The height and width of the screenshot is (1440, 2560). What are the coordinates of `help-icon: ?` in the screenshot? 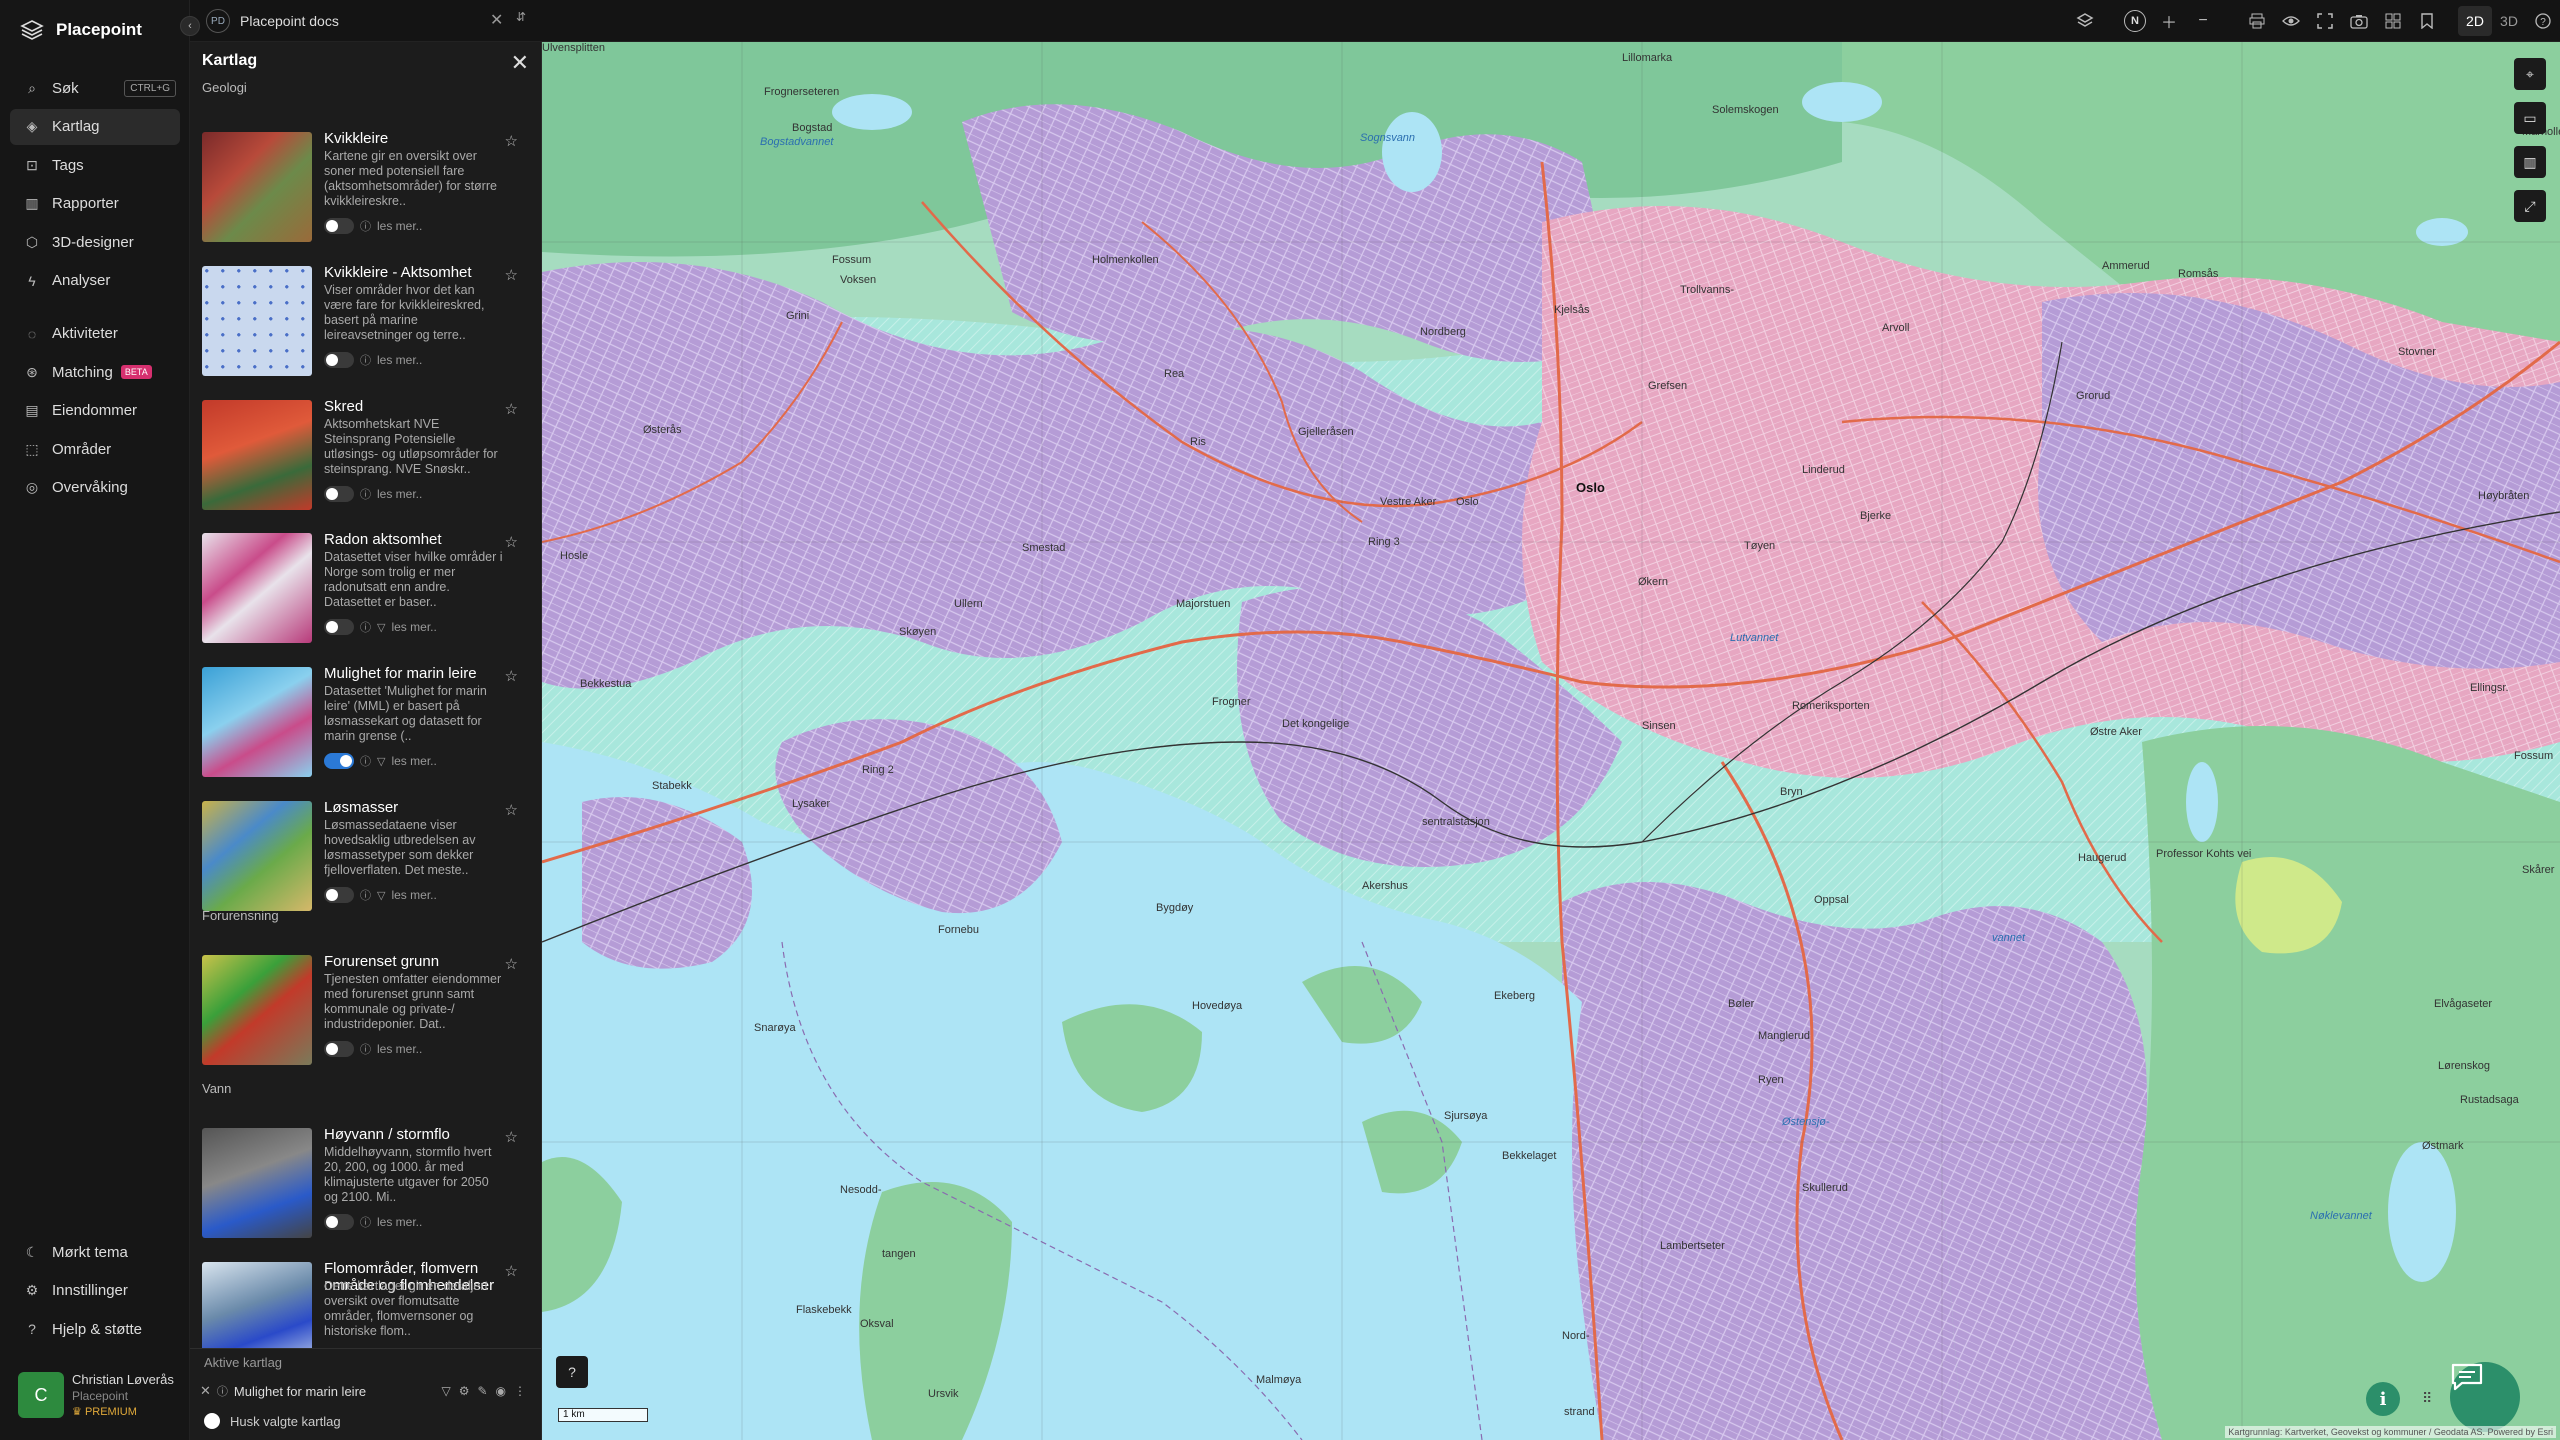 It's located at (2543, 21).